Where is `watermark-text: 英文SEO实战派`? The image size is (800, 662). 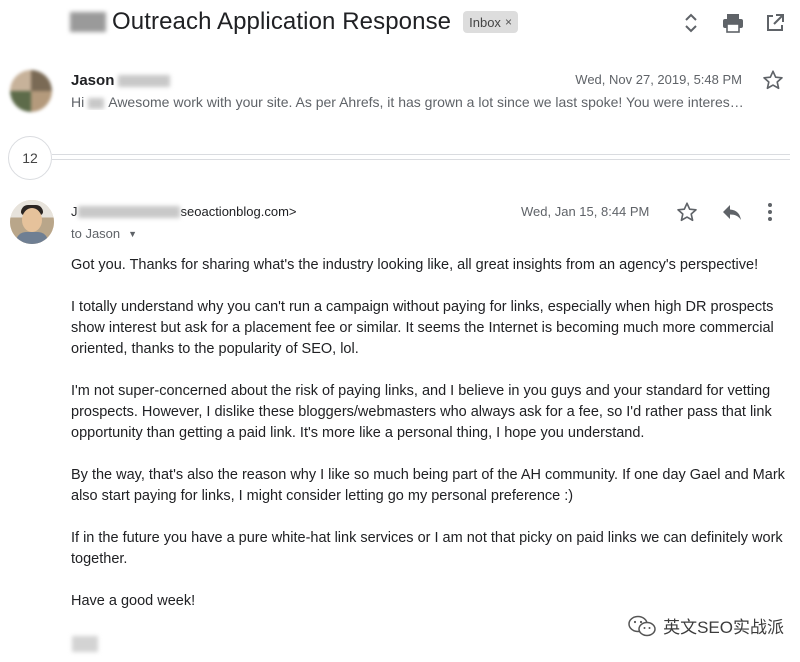
watermark-text: 英文SEO实战派 is located at coordinates (723, 627).